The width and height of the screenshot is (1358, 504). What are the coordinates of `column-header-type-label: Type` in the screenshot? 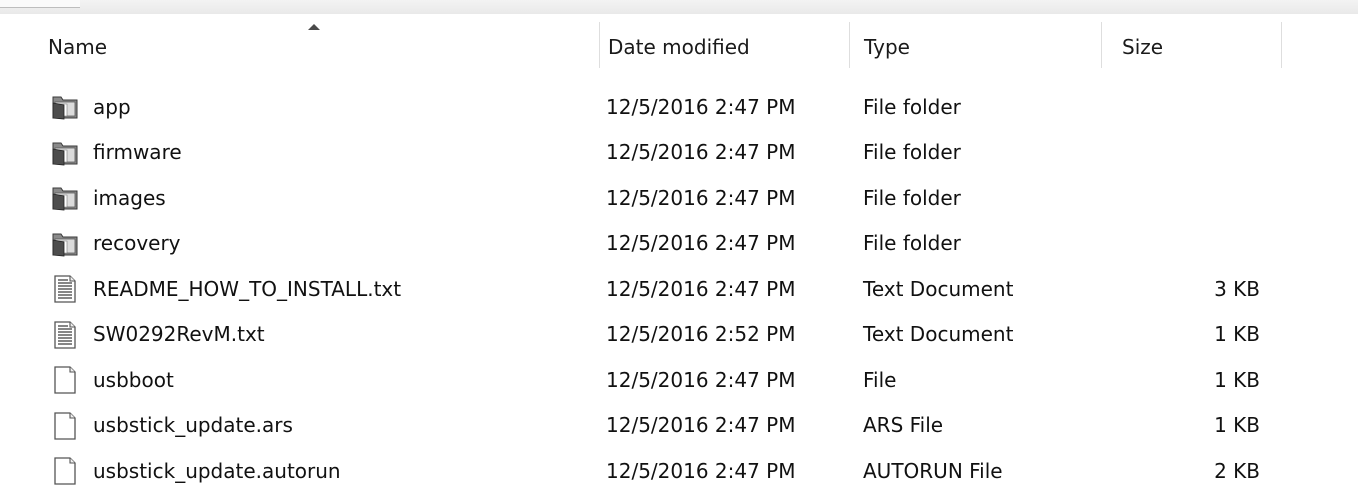 It's located at (887, 47).